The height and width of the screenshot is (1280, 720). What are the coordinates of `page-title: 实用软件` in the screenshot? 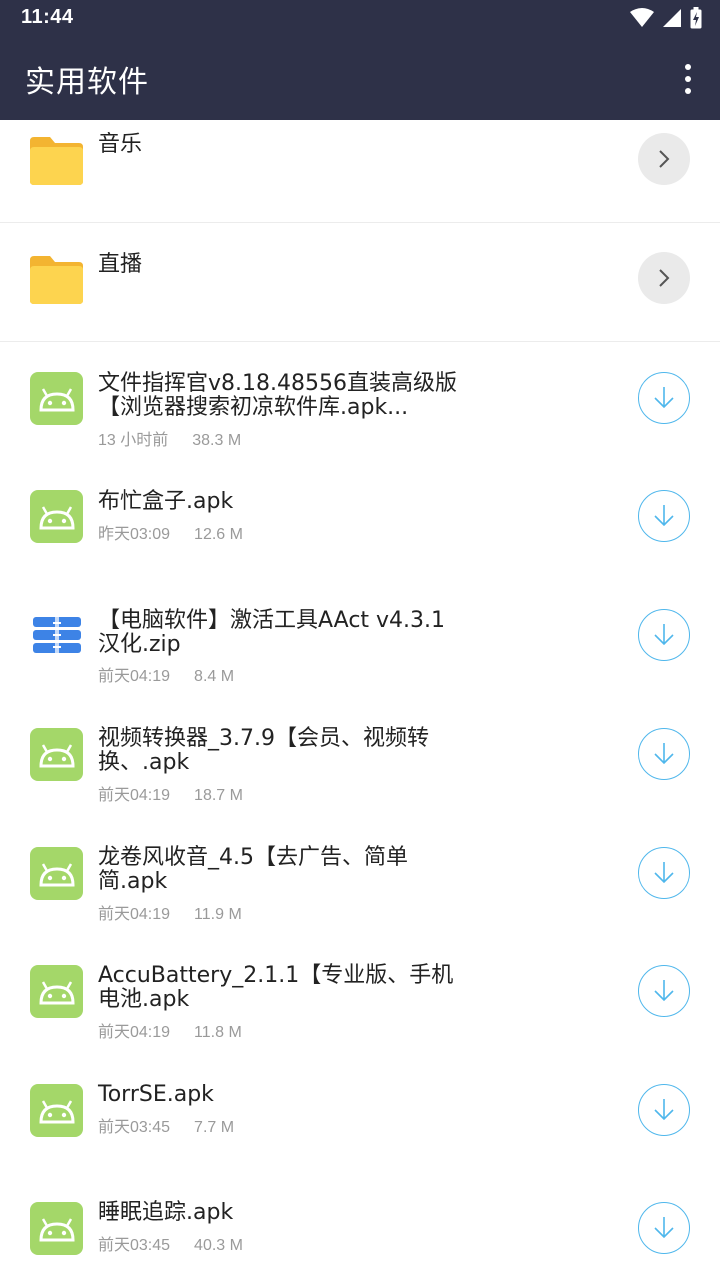 It's located at (87, 82).